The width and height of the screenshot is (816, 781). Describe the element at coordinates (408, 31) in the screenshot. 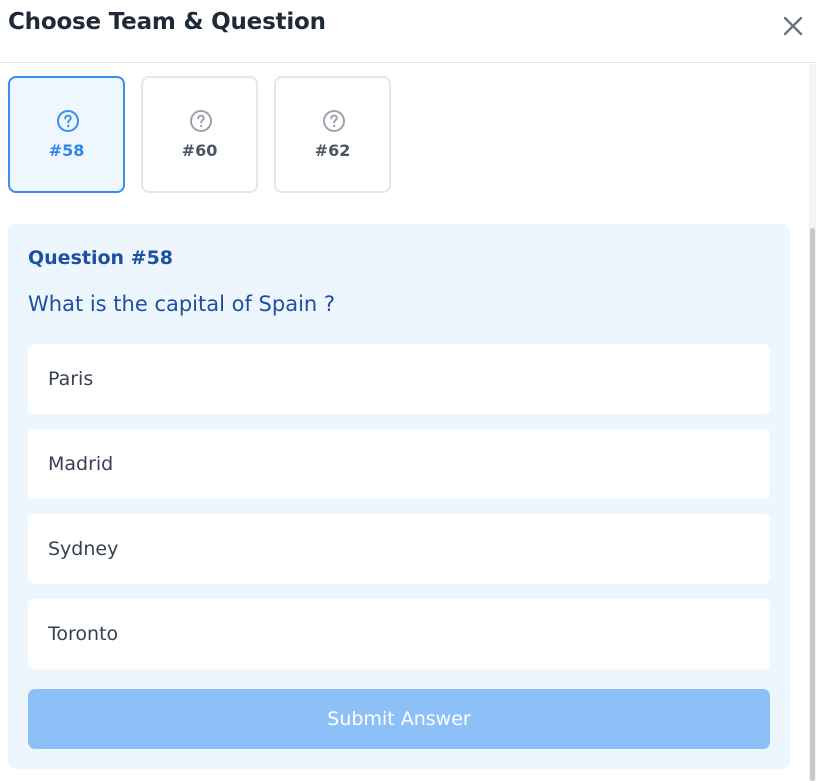

I see `dialog-header: Choose Team & Question` at that location.